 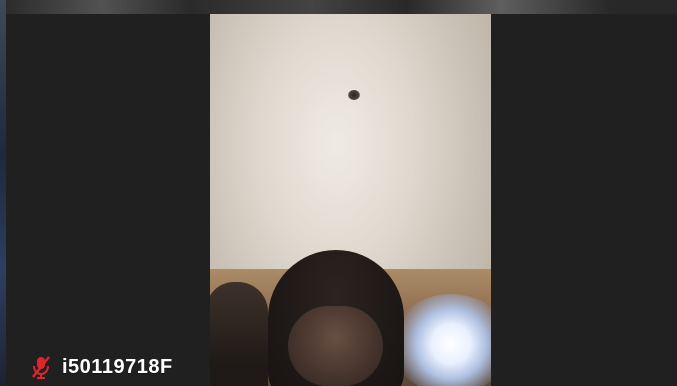 I want to click on ceiling-spot, so click(x=354, y=95).